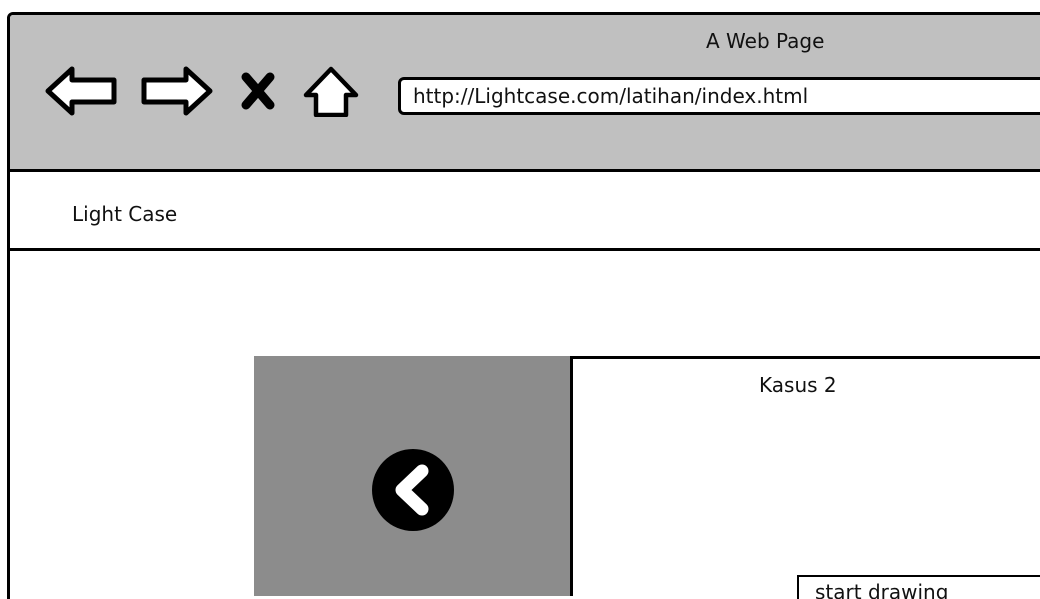 Image resolution: width=1040 pixels, height=599 pixels. What do you see at coordinates (124, 214) in the screenshot?
I see `site-brand: Light Case` at bounding box center [124, 214].